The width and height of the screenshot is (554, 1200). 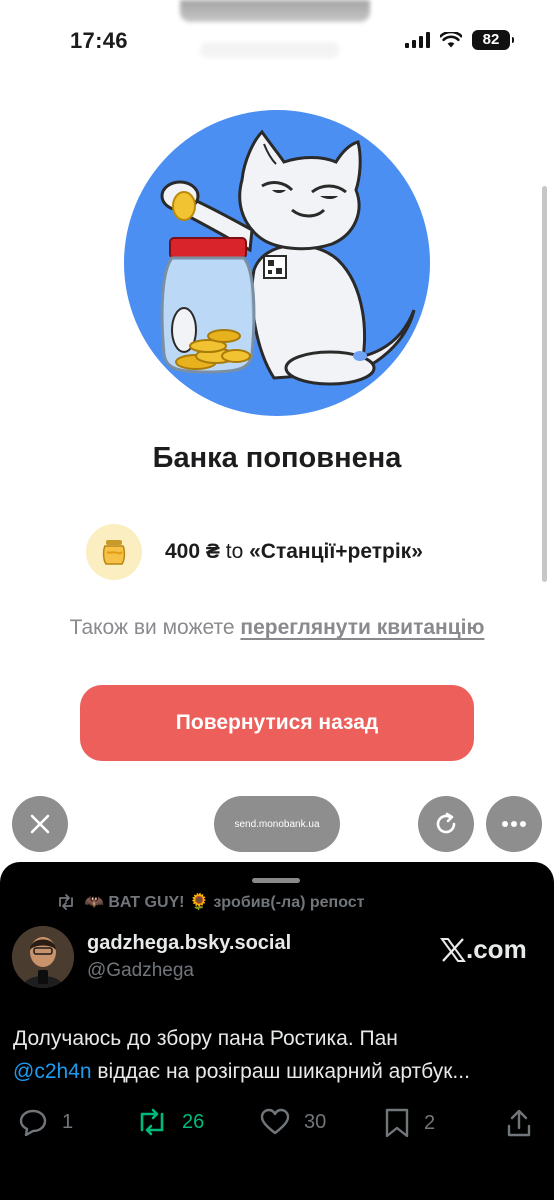 What do you see at coordinates (114, 552) in the screenshot?
I see `honey-jar-icon` at bounding box center [114, 552].